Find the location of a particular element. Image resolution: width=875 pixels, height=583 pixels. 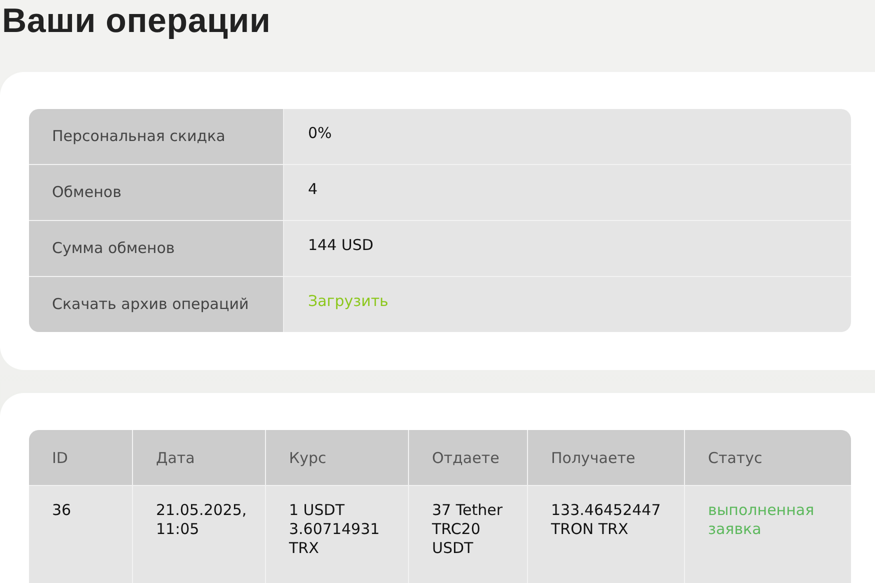

column-header: ID is located at coordinates (81, 458).